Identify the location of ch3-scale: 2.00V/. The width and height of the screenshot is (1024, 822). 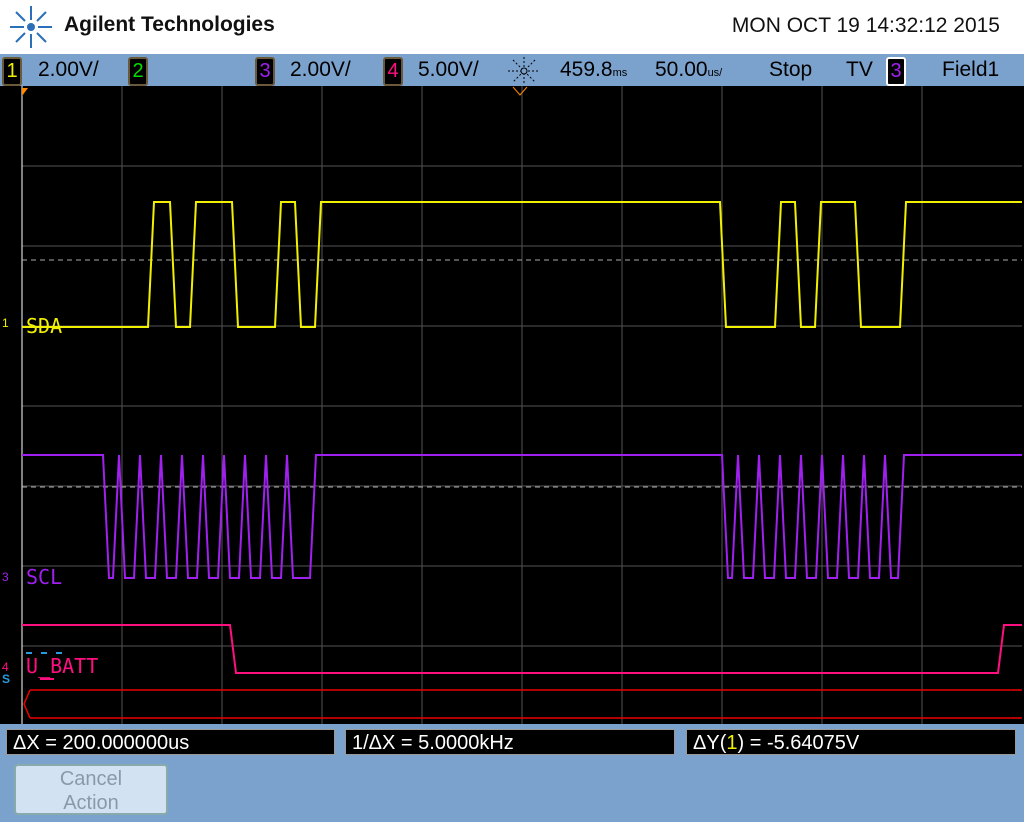
(320, 70).